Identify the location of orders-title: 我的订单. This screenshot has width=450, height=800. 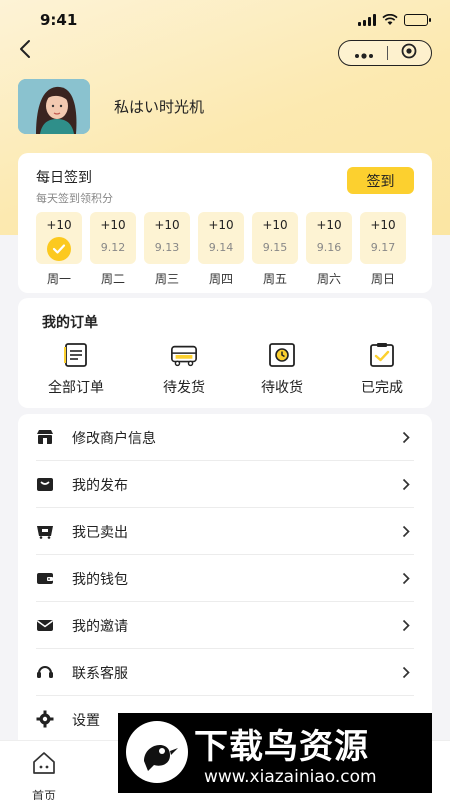
(70, 323).